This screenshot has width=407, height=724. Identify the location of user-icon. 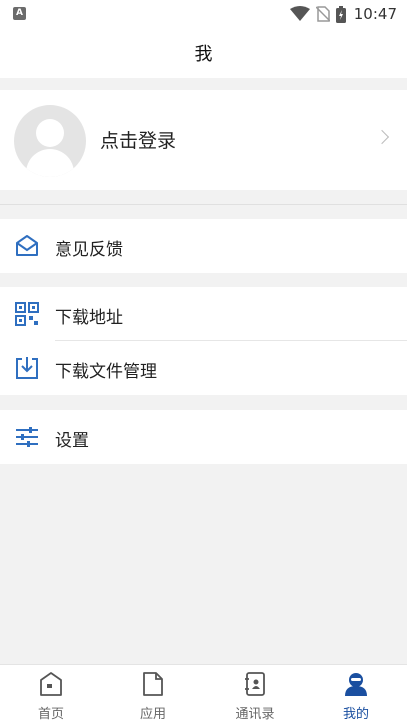
(356, 684).